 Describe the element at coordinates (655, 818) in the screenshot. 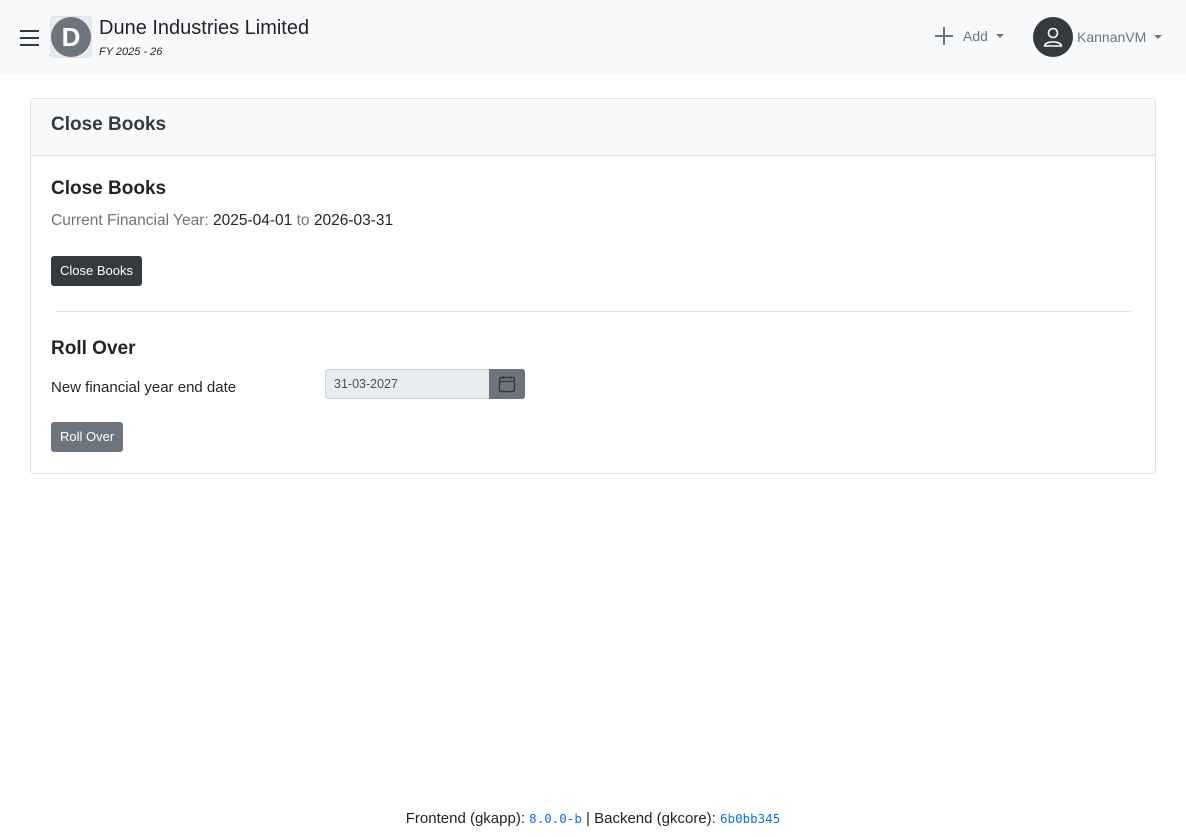

I see `backend-label: Backend (gkcore):` at that location.